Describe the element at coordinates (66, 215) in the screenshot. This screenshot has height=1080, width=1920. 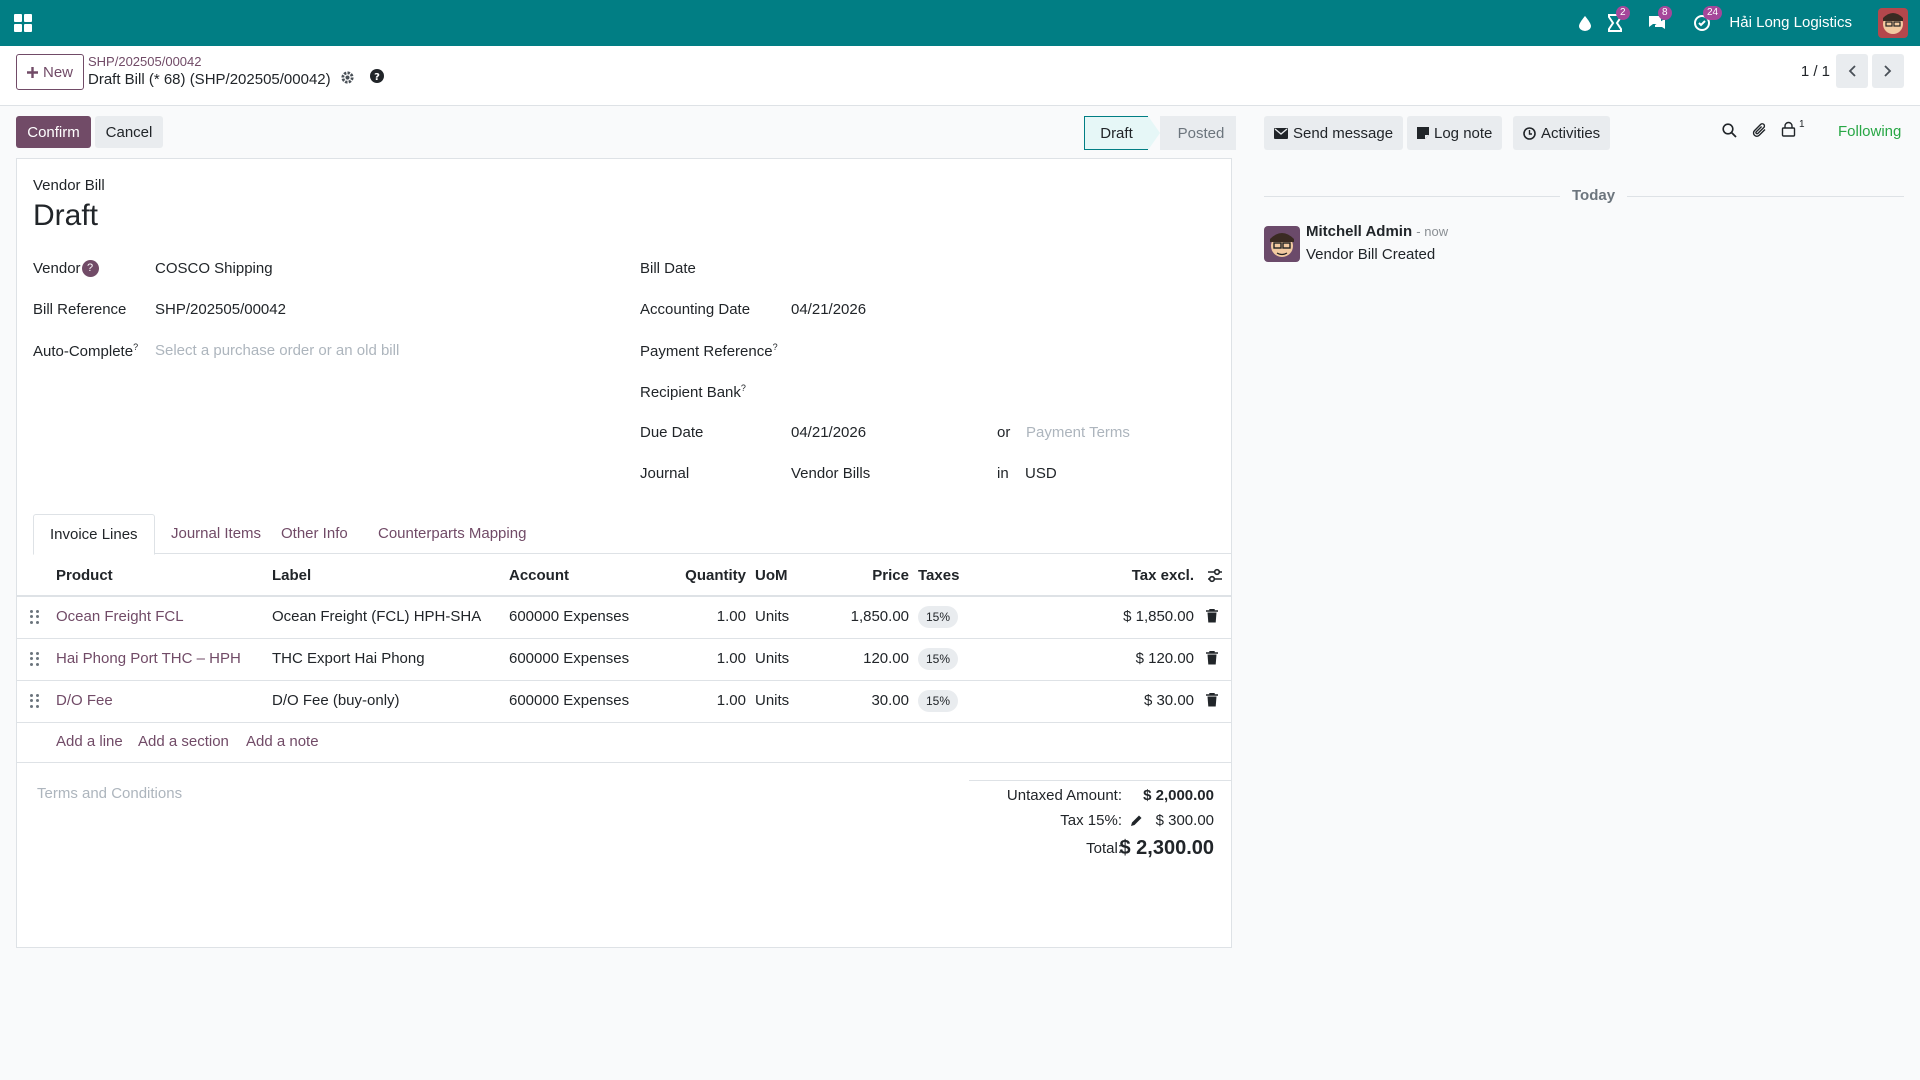
I see `document-state-title: Draft` at that location.